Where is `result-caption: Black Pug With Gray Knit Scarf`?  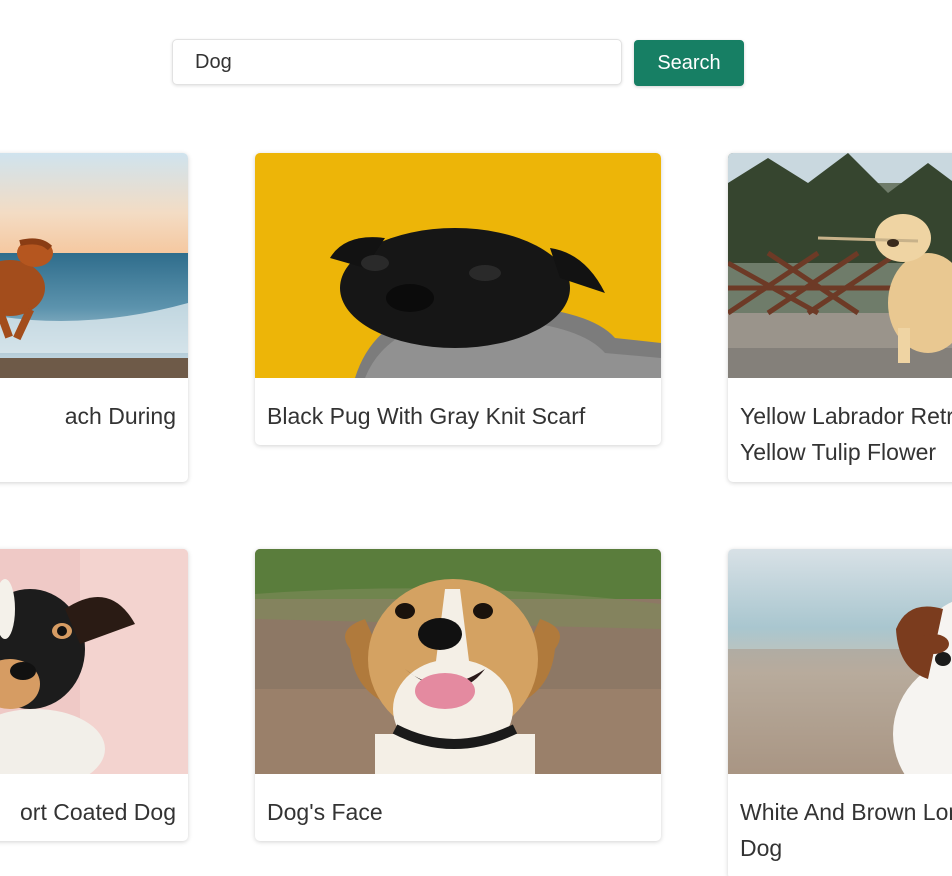 result-caption: Black Pug With Gray Knit Scarf is located at coordinates (426, 416).